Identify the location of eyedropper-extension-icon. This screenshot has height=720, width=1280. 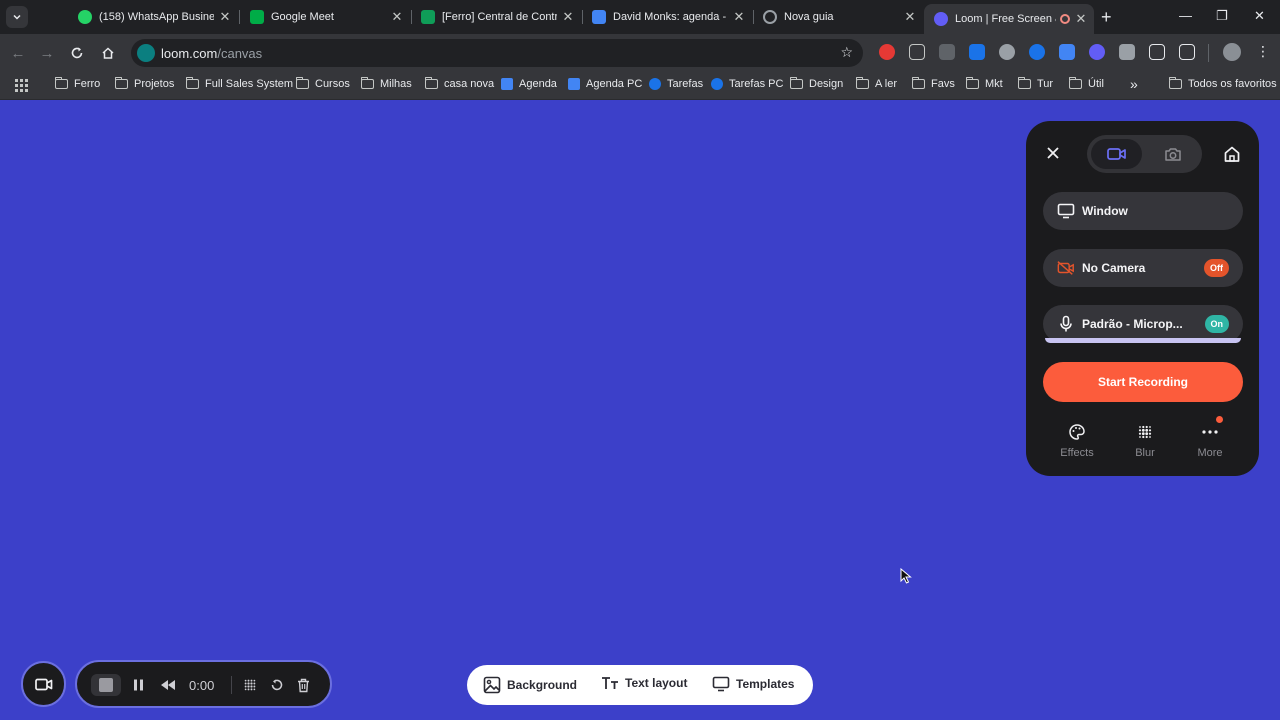
(917, 52).